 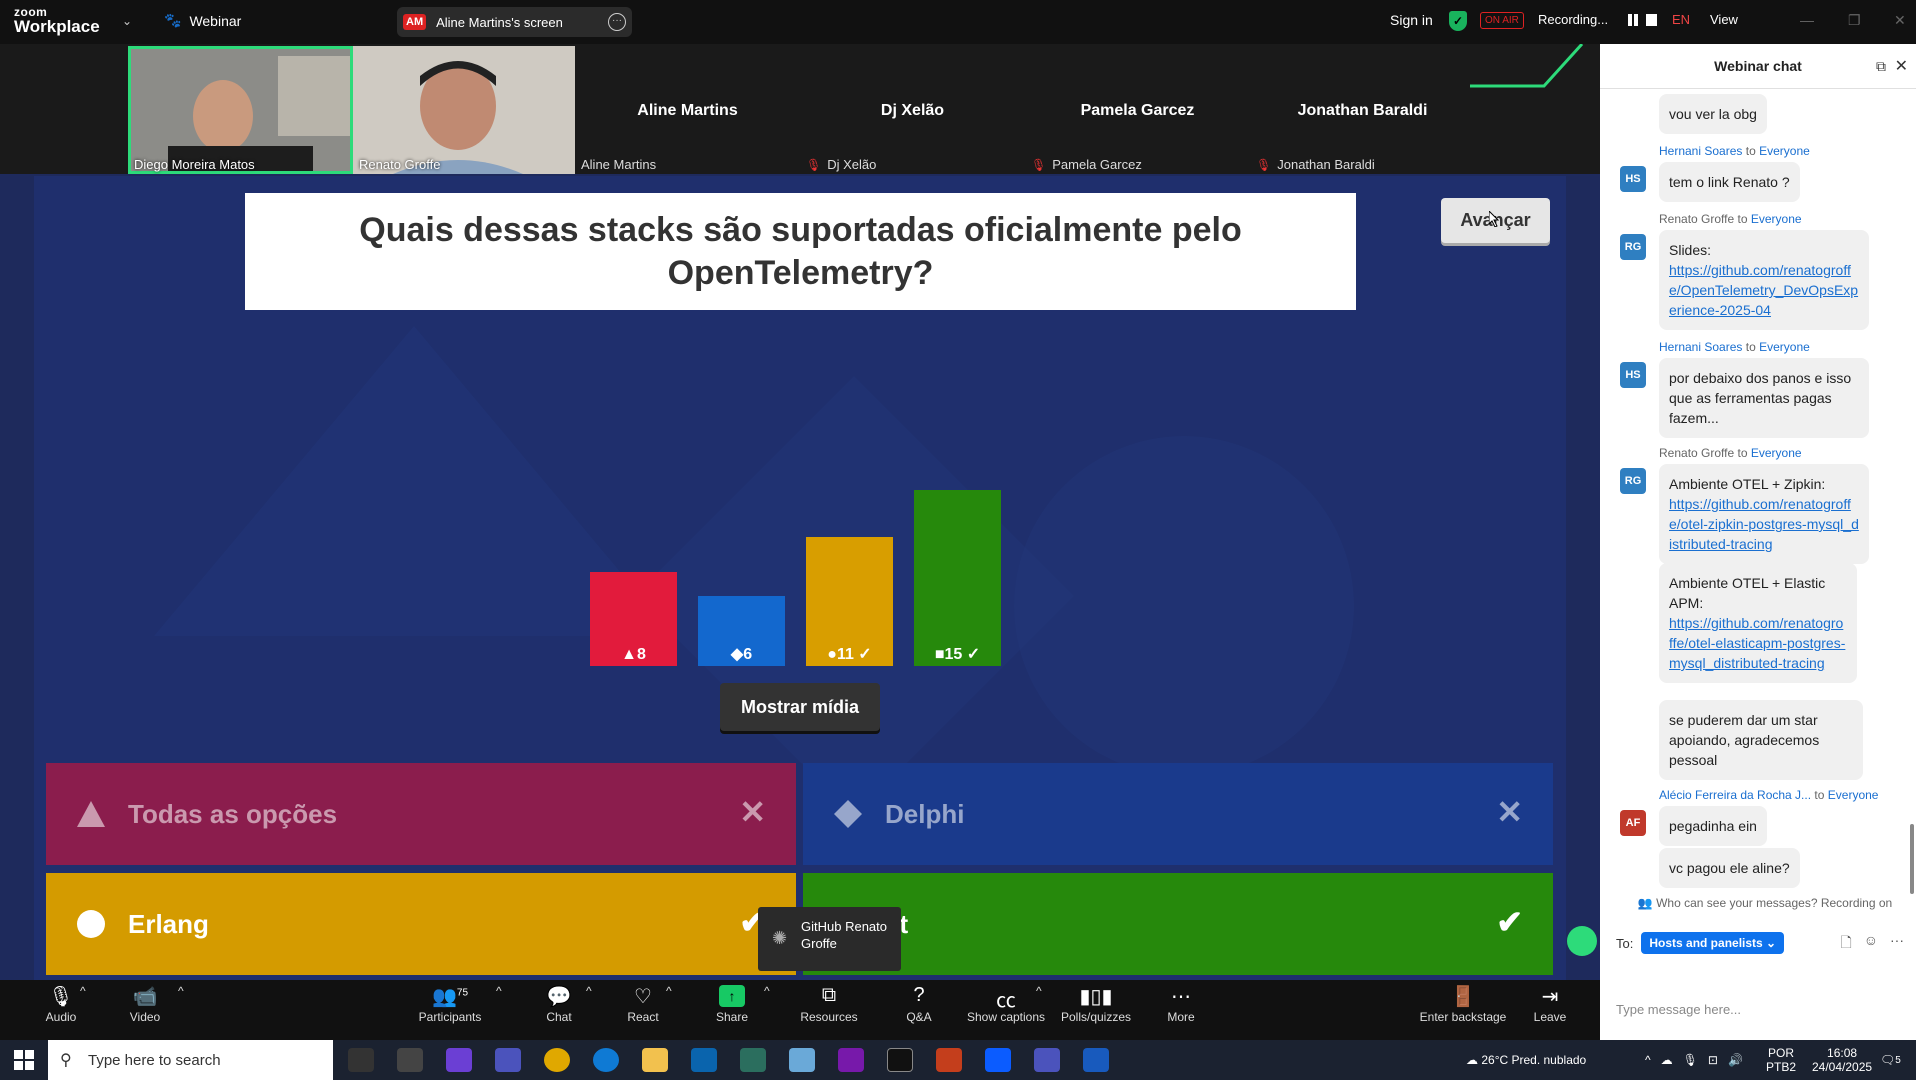 I want to click on edge-icon, so click(x=606, y=1060).